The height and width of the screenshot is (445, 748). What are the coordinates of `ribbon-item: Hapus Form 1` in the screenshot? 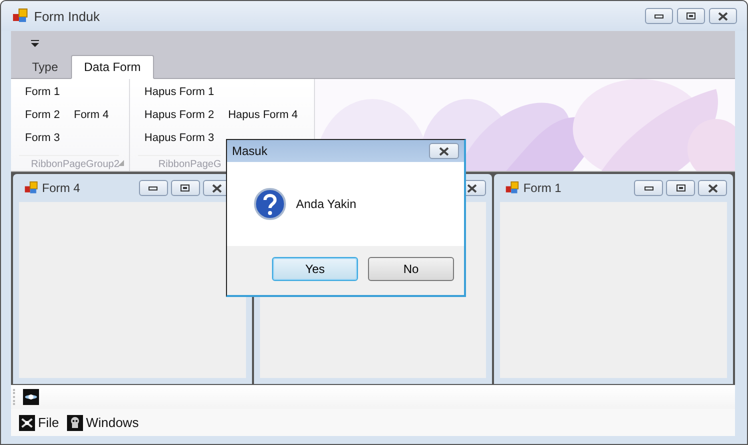 It's located at (179, 92).